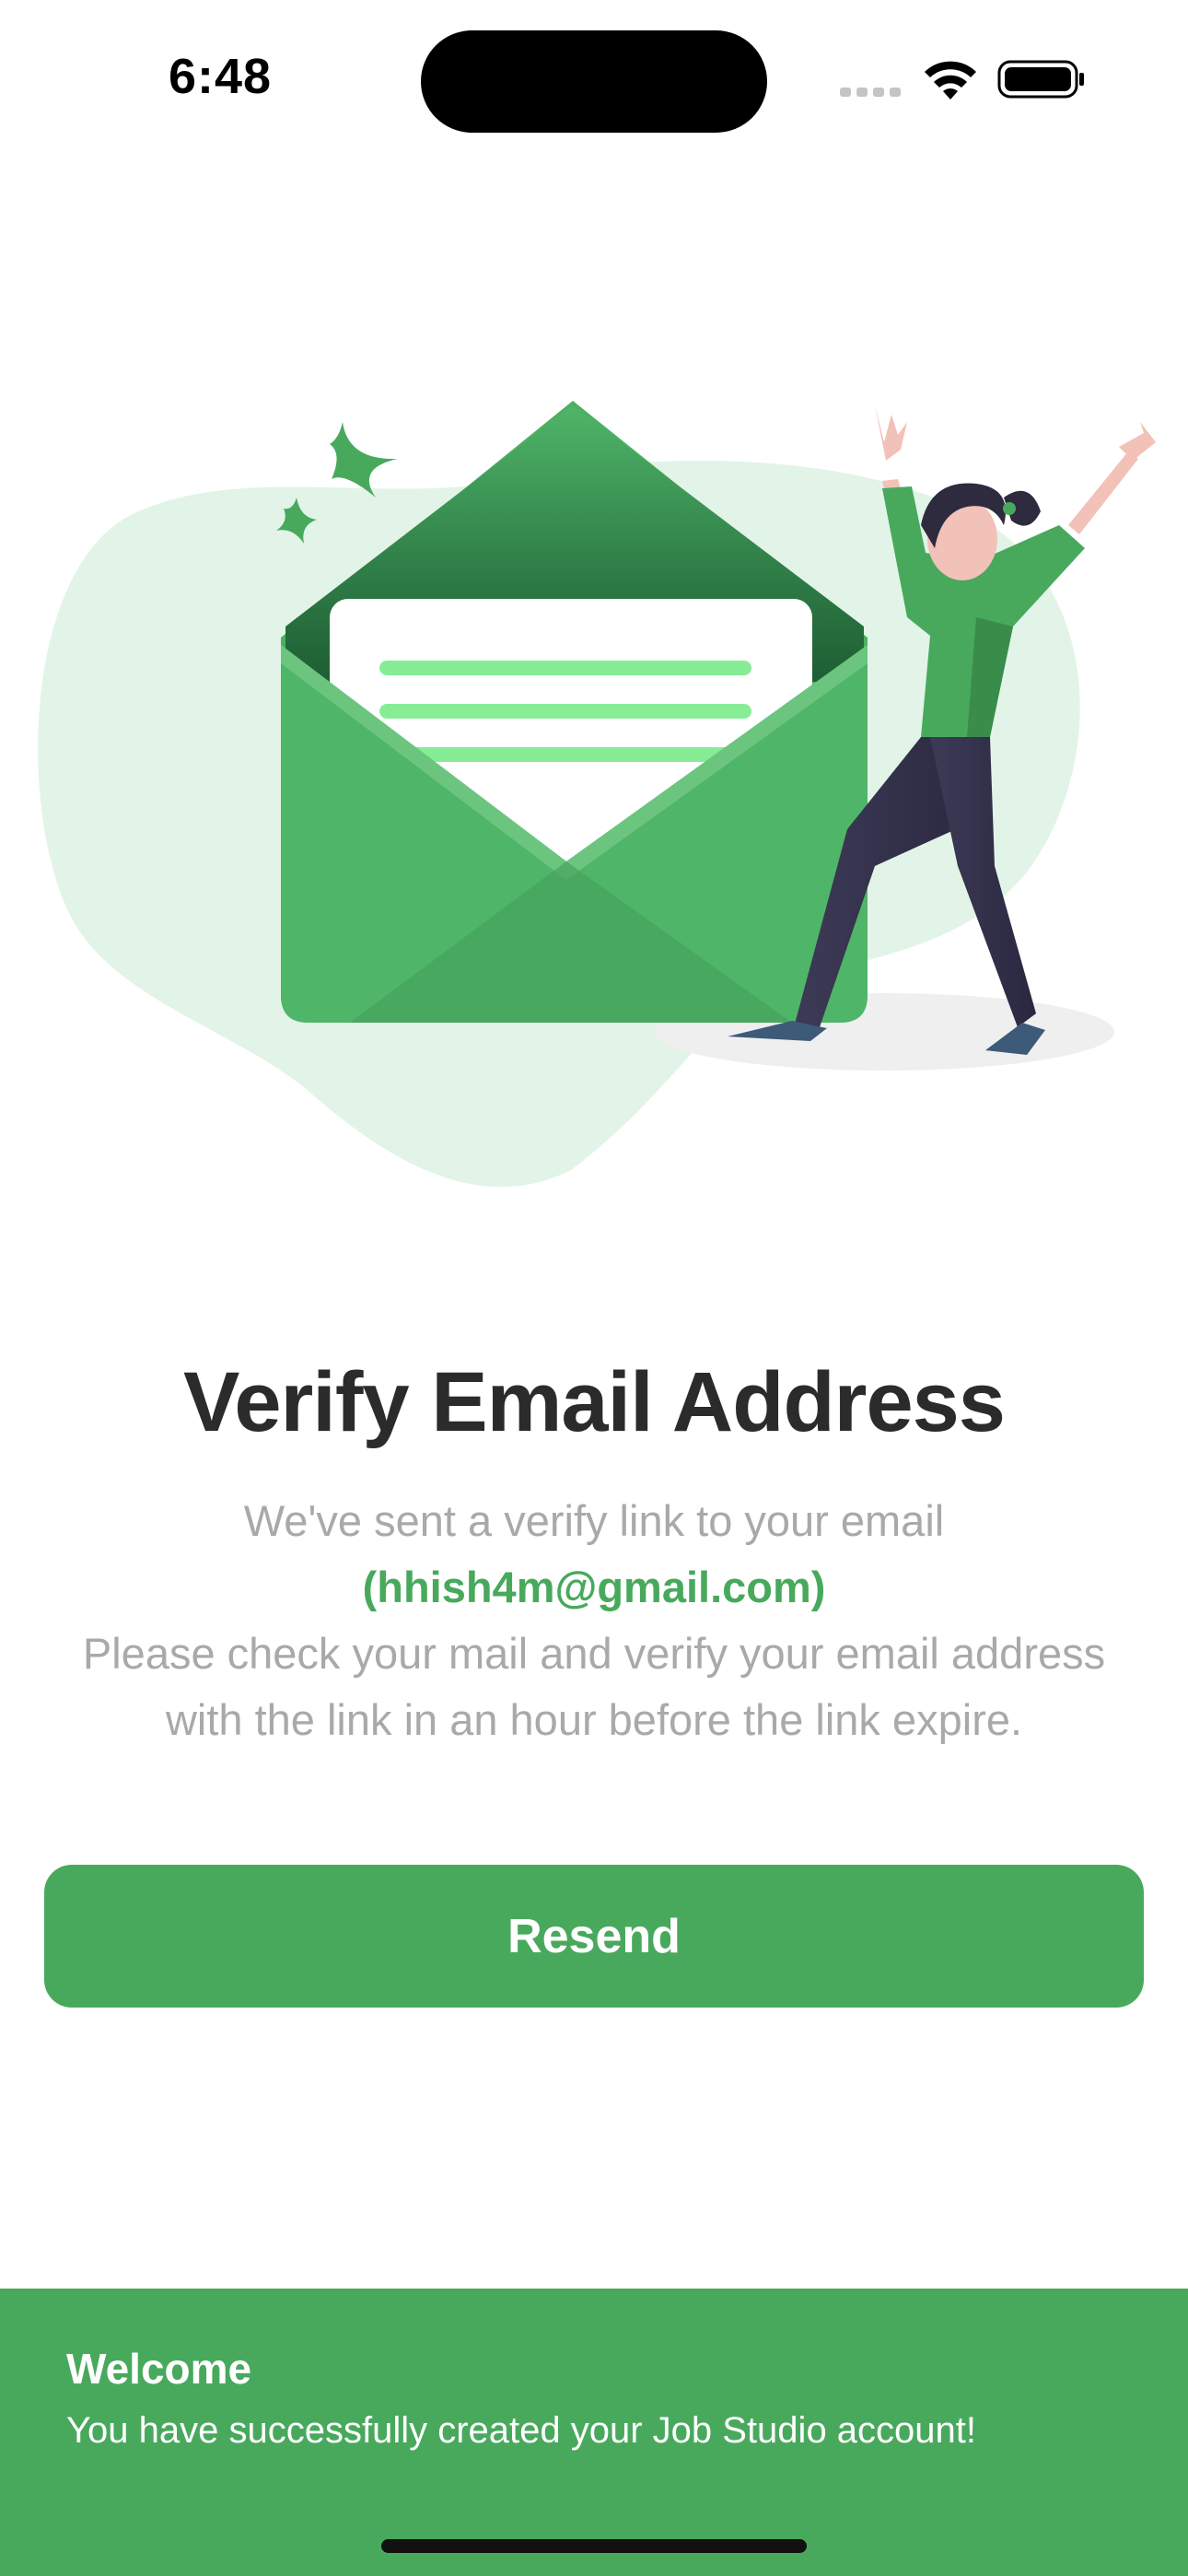  I want to click on cellular-signal-icon, so click(873, 91).